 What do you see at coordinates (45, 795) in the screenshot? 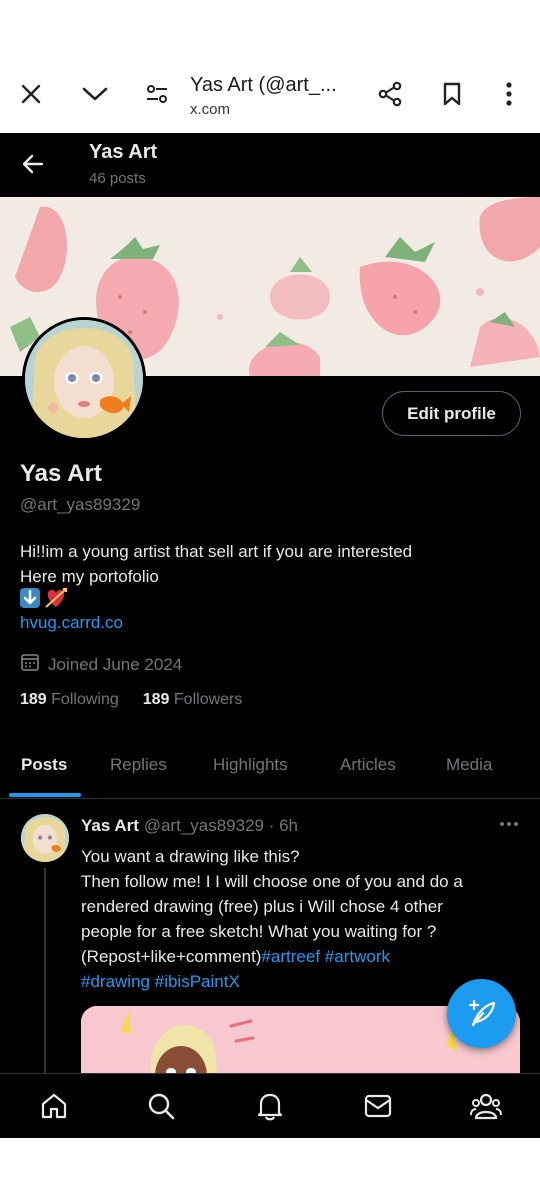
I see `active-tab-indicator` at bounding box center [45, 795].